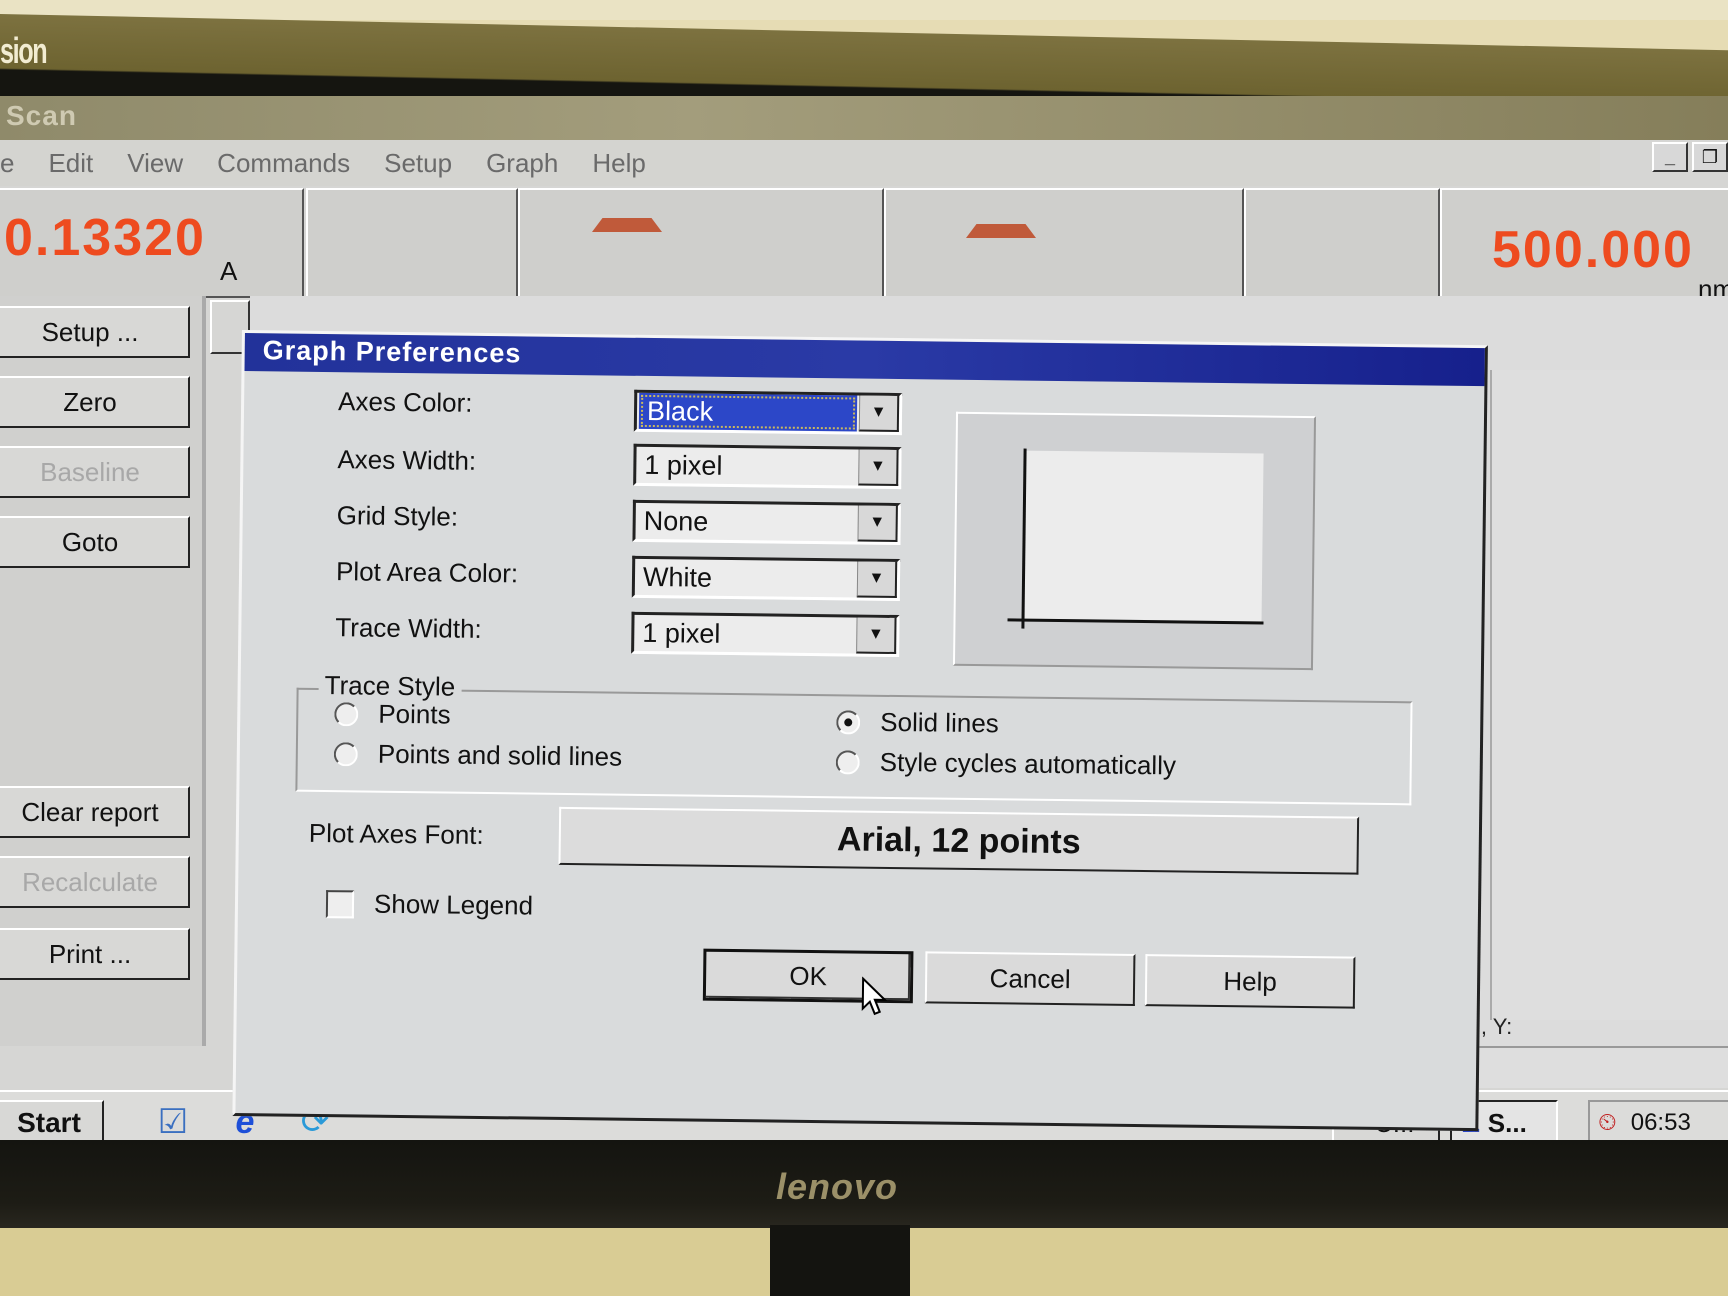 The width and height of the screenshot is (1728, 1296). What do you see at coordinates (766, 578) in the screenshot?
I see `plot-area-color-select: White ▼` at bounding box center [766, 578].